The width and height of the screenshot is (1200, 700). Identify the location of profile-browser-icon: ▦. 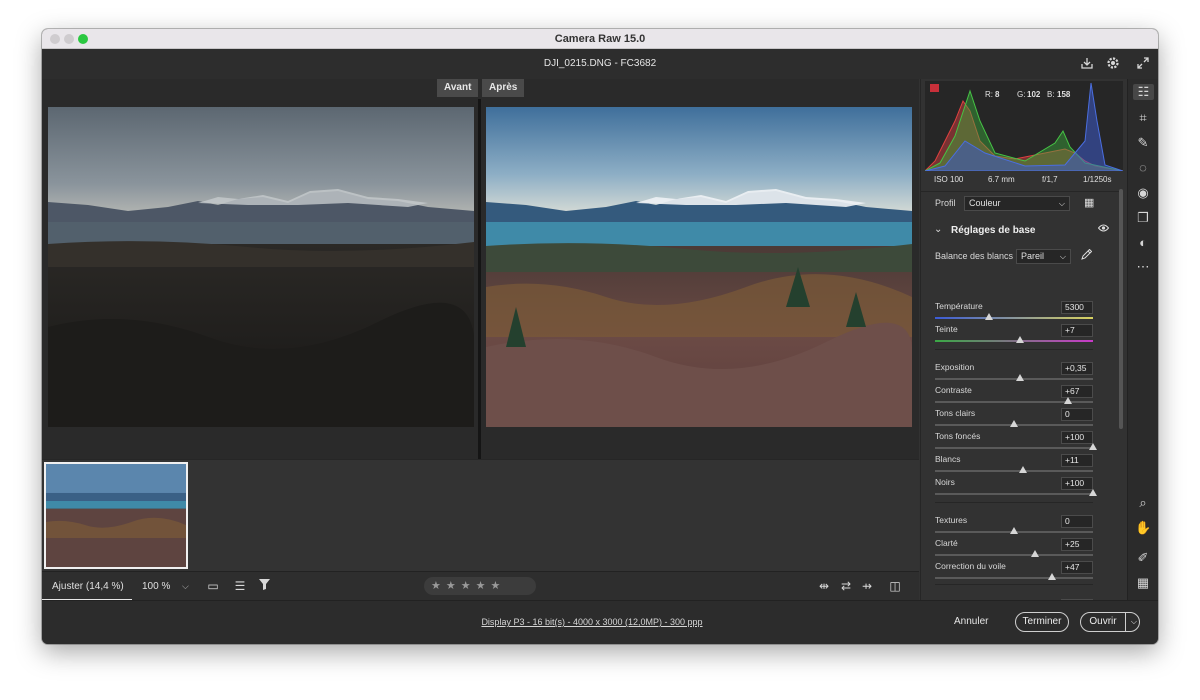
(1089, 202).